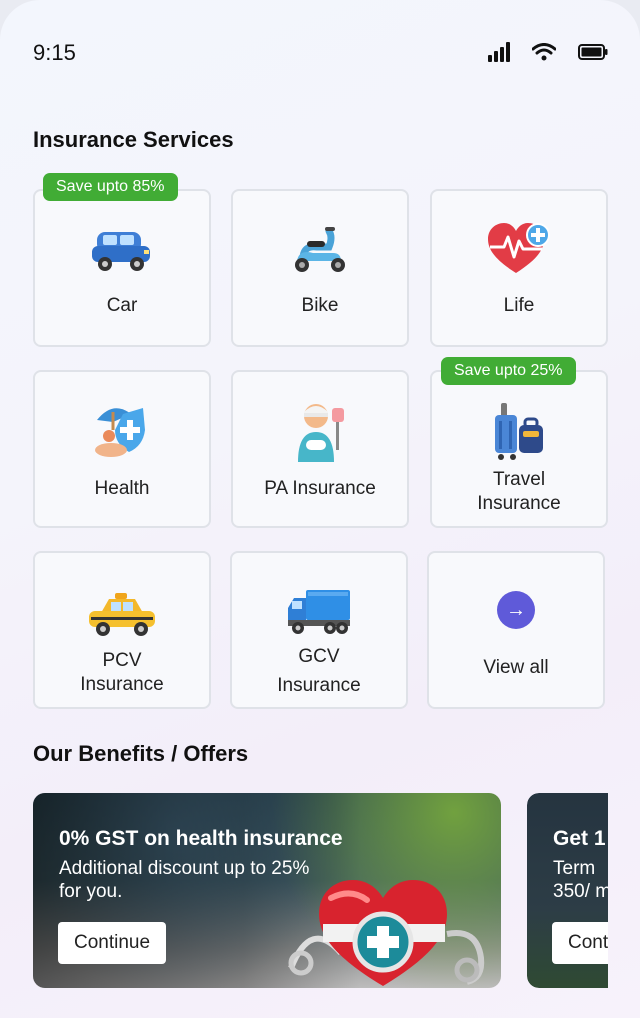  I want to click on status-bar: 9:15, so click(320, 55).